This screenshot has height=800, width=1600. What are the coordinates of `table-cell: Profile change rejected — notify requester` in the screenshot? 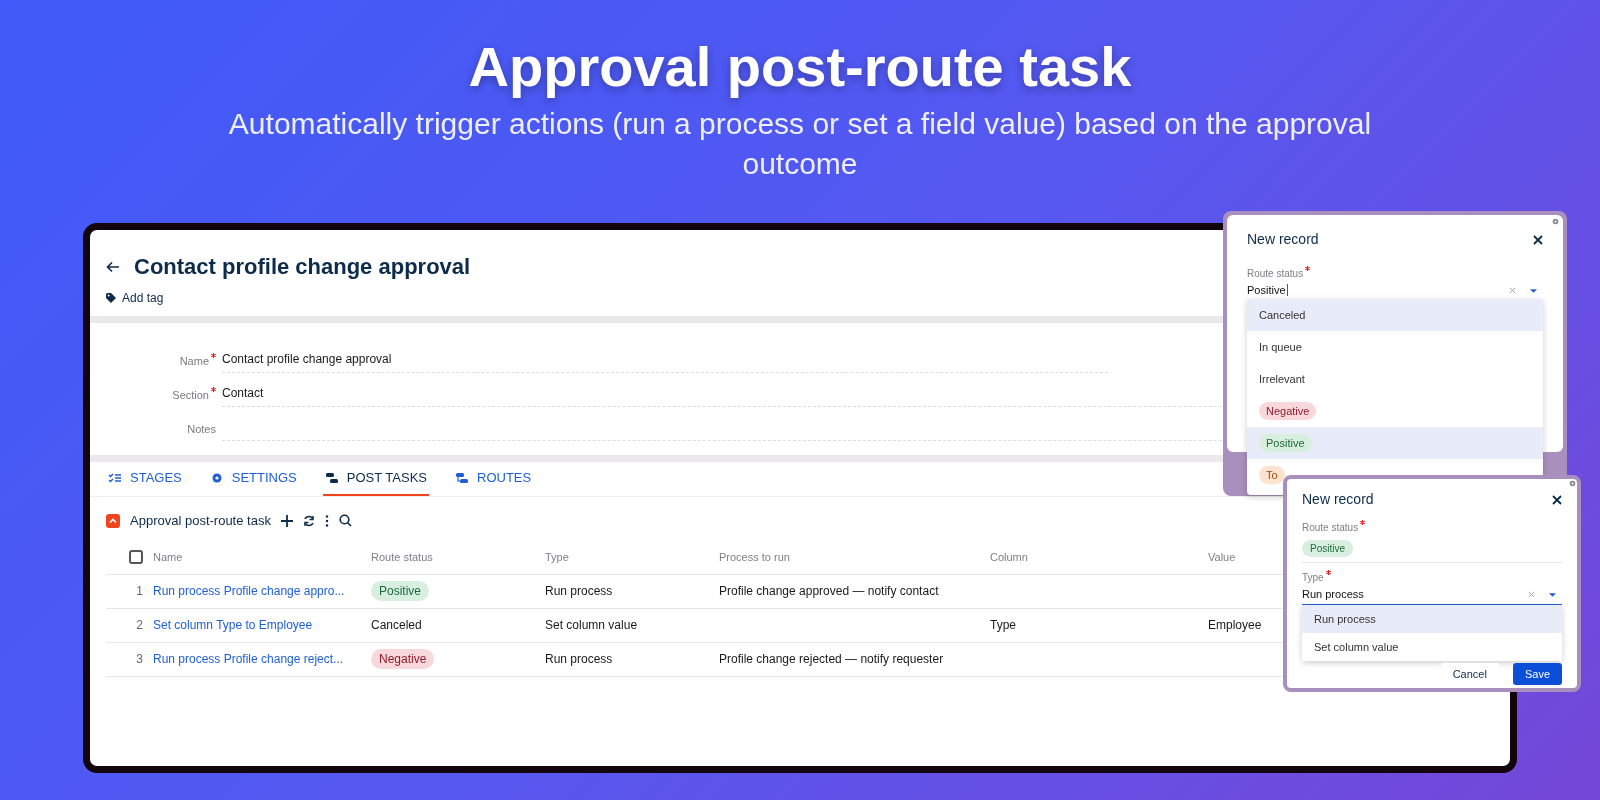 It's located at (831, 659).